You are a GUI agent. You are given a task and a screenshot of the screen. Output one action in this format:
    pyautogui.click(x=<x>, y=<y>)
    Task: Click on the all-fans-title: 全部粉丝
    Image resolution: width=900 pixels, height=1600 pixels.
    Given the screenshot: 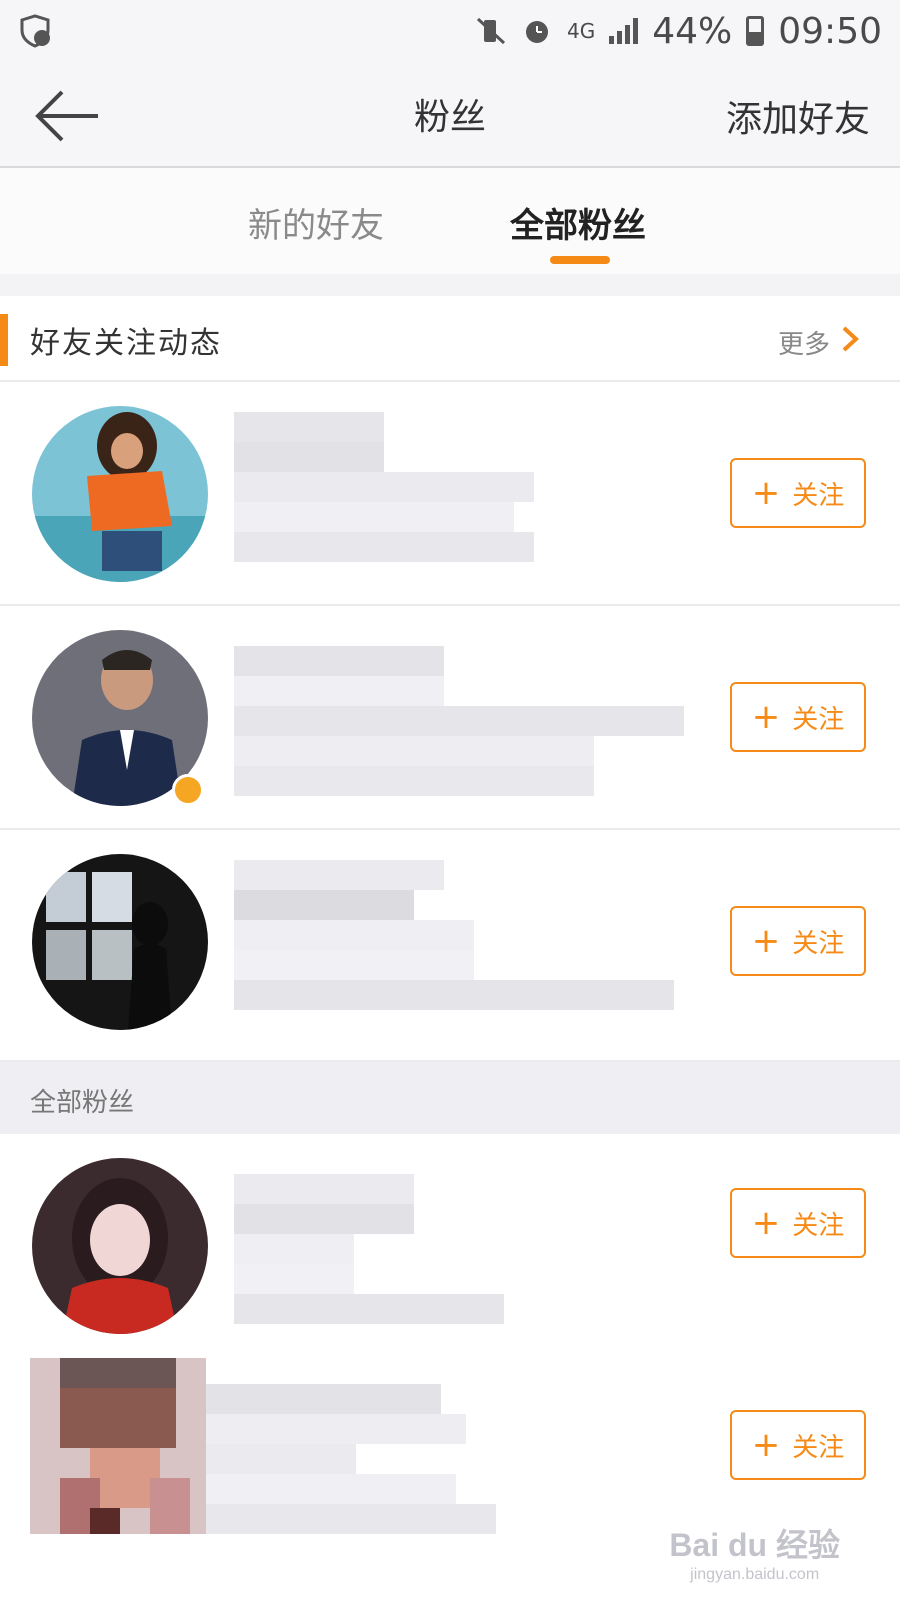 What is the action you would take?
    pyautogui.click(x=82, y=1103)
    